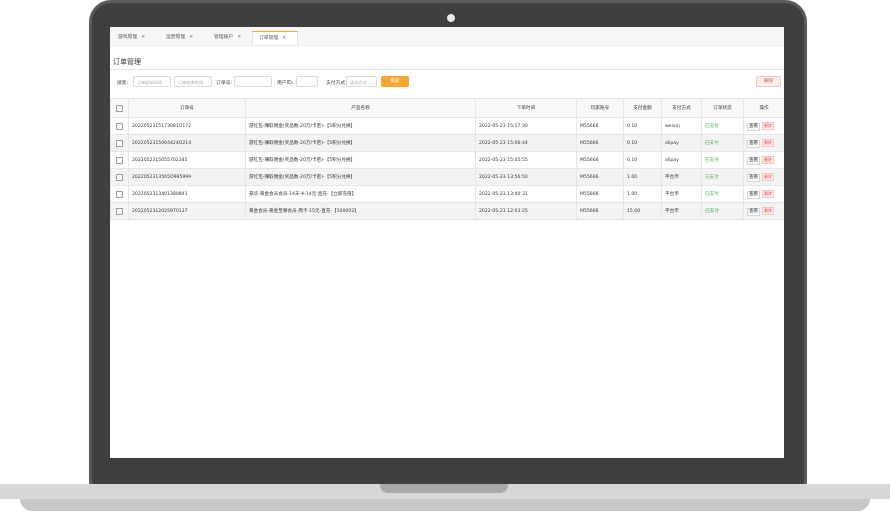  I want to click on tab-label: 订单管理, so click(269, 38).